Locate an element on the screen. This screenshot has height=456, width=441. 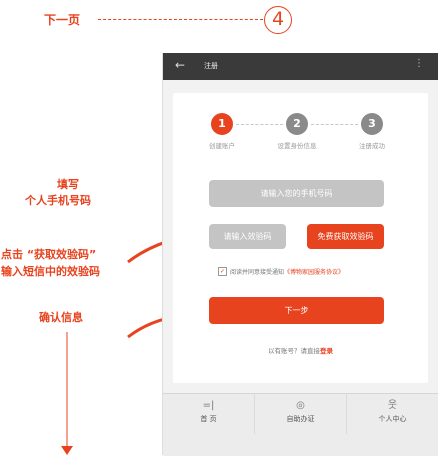
nav-profile: 웃 个人中心 is located at coordinates (392, 414).